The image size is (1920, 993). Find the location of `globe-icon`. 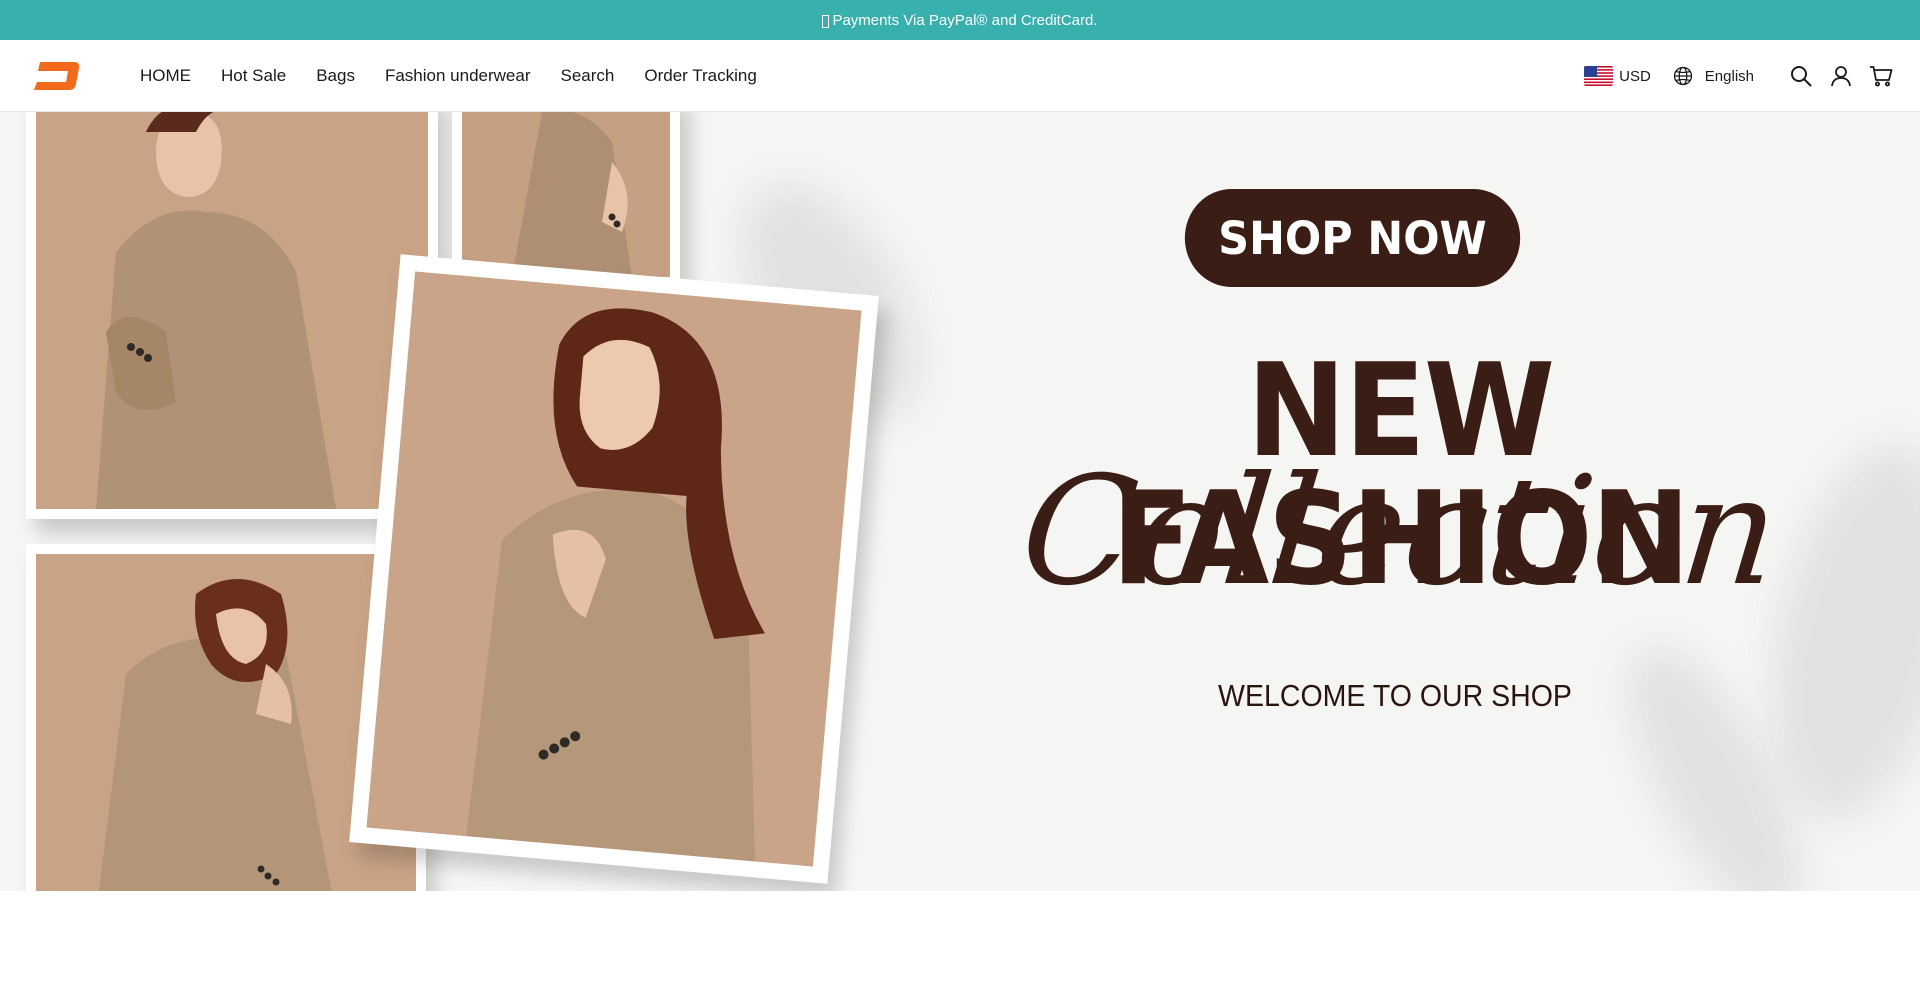

globe-icon is located at coordinates (1682, 76).